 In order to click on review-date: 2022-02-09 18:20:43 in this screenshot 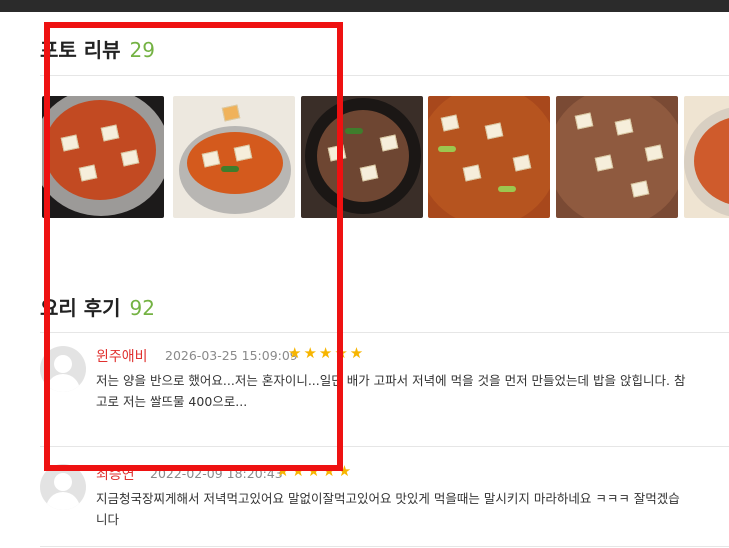, I will do `click(216, 473)`.